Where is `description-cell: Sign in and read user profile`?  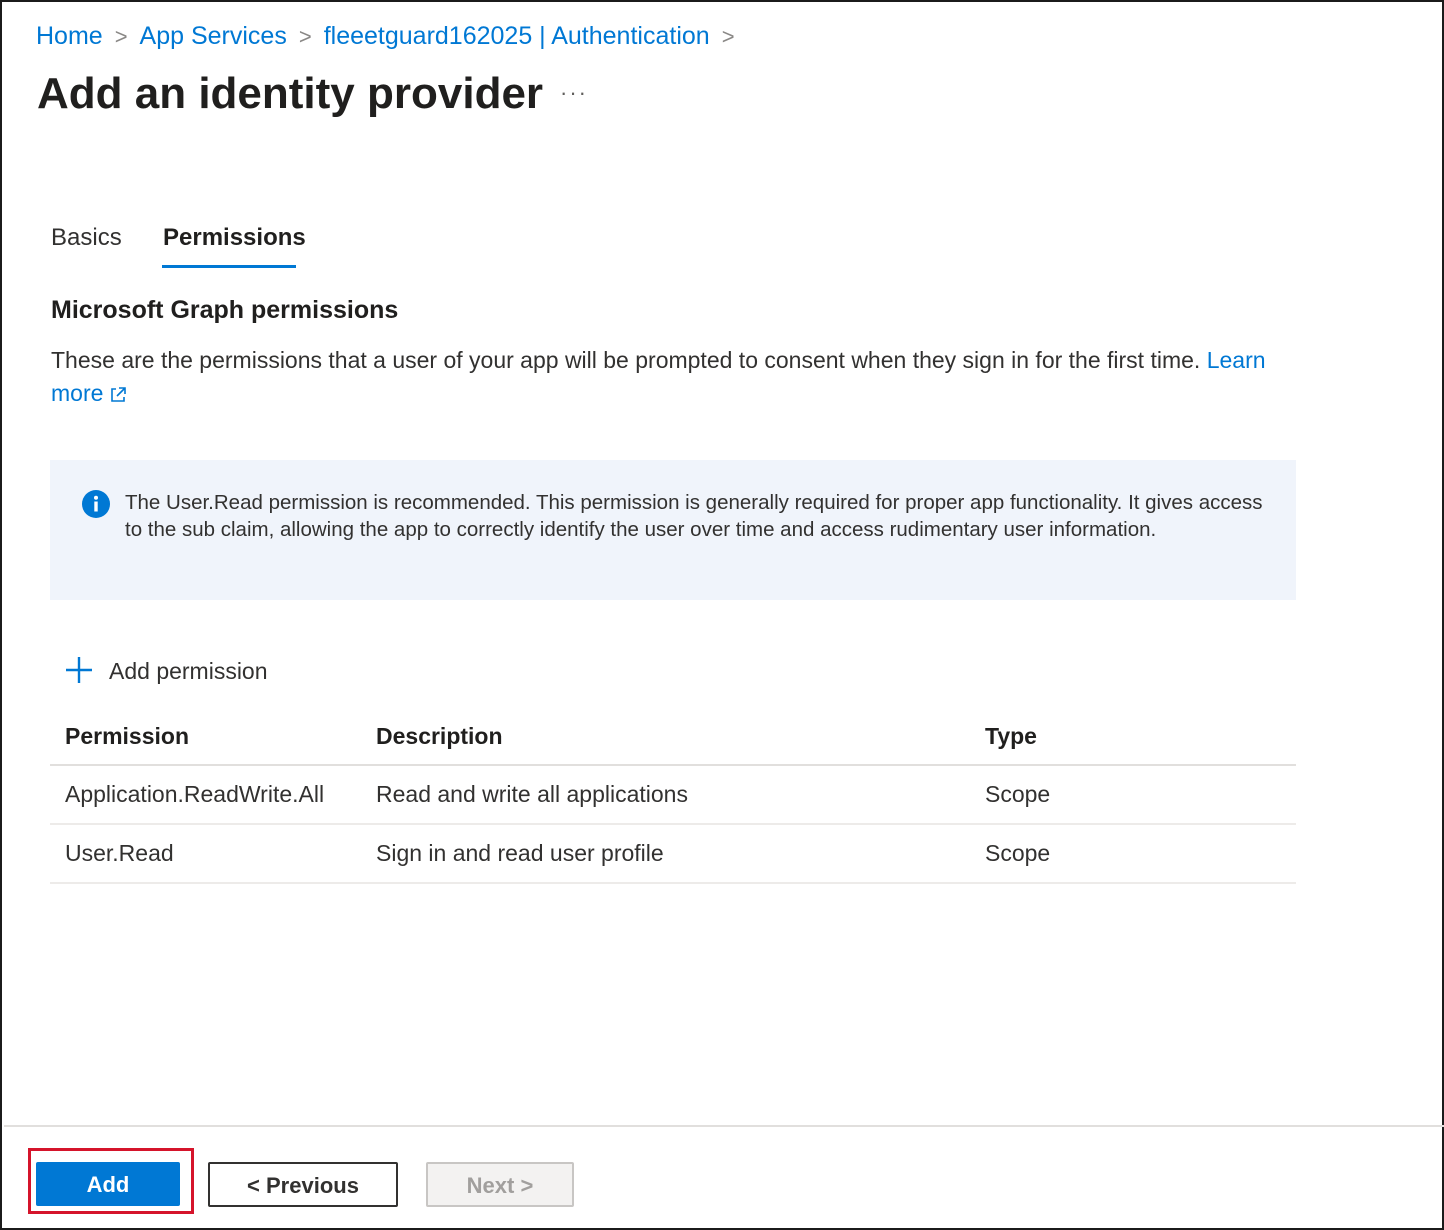 description-cell: Sign in and read user profile is located at coordinates (665, 854).